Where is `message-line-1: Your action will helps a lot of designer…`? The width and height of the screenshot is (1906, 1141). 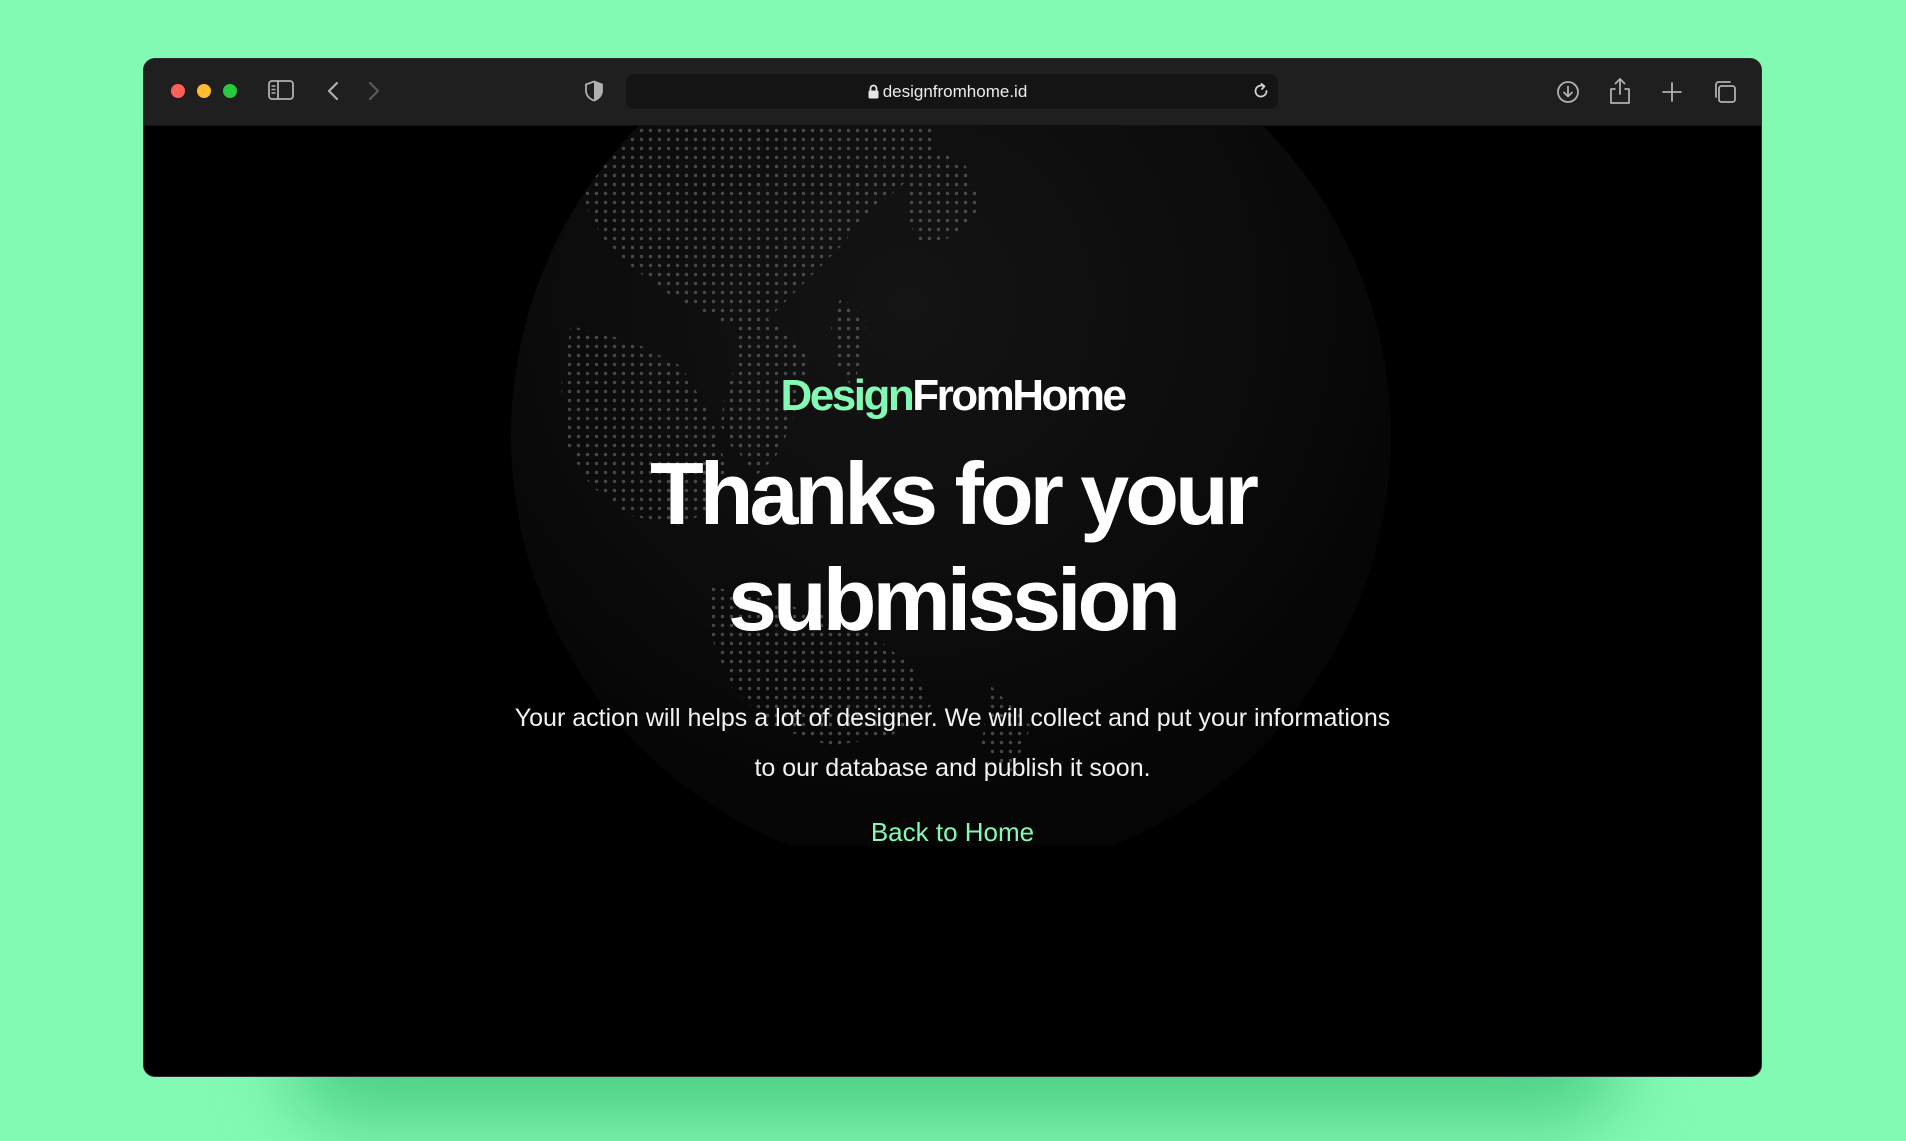 message-line-1: Your action will helps a lot of designer… is located at coordinates (952, 718).